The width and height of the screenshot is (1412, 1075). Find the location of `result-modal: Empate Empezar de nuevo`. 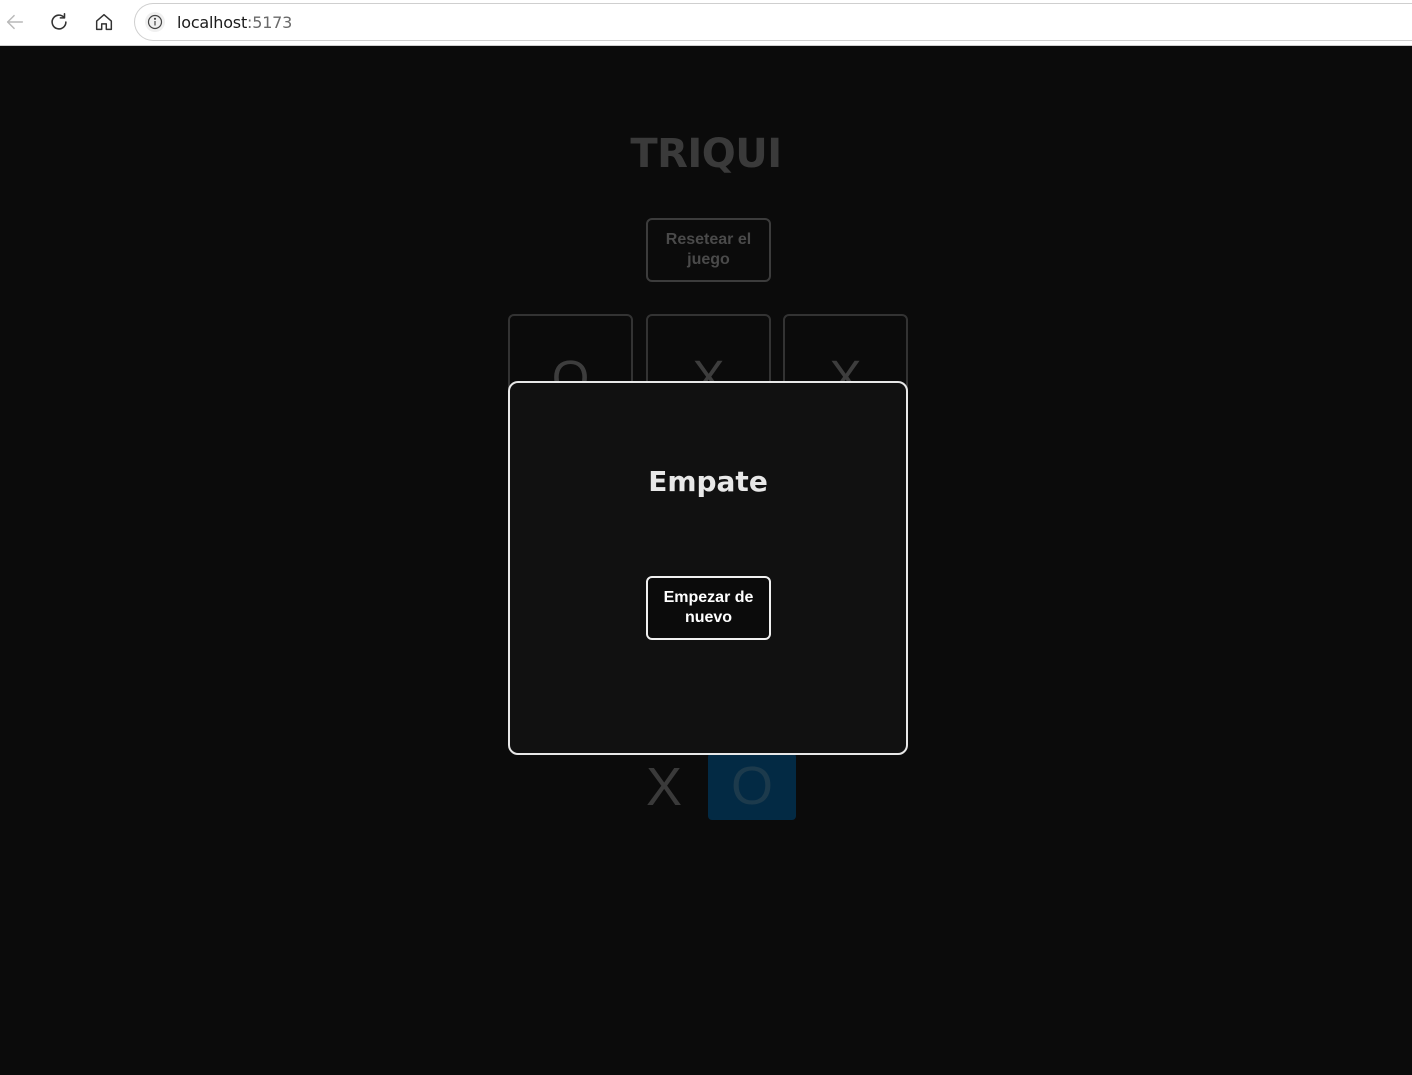

result-modal: Empate Empezar de nuevo is located at coordinates (708, 568).